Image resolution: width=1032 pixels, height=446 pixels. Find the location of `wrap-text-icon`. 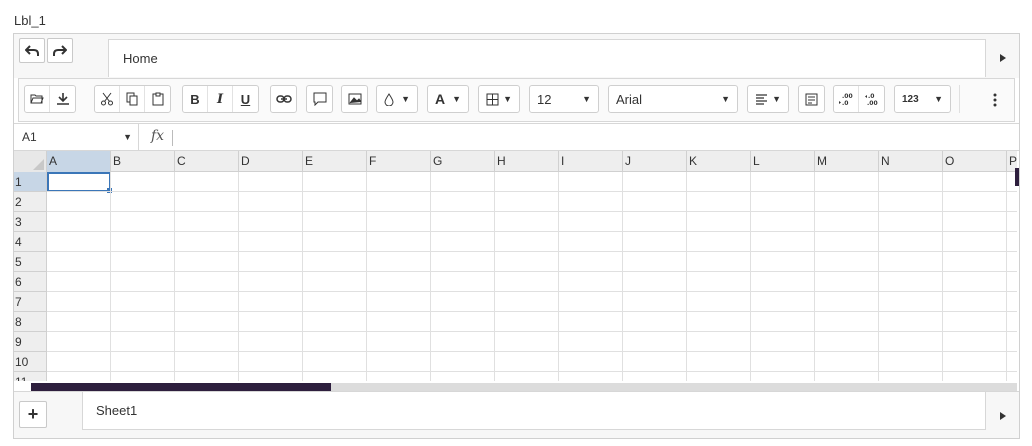

wrap-text-icon is located at coordinates (811, 99).